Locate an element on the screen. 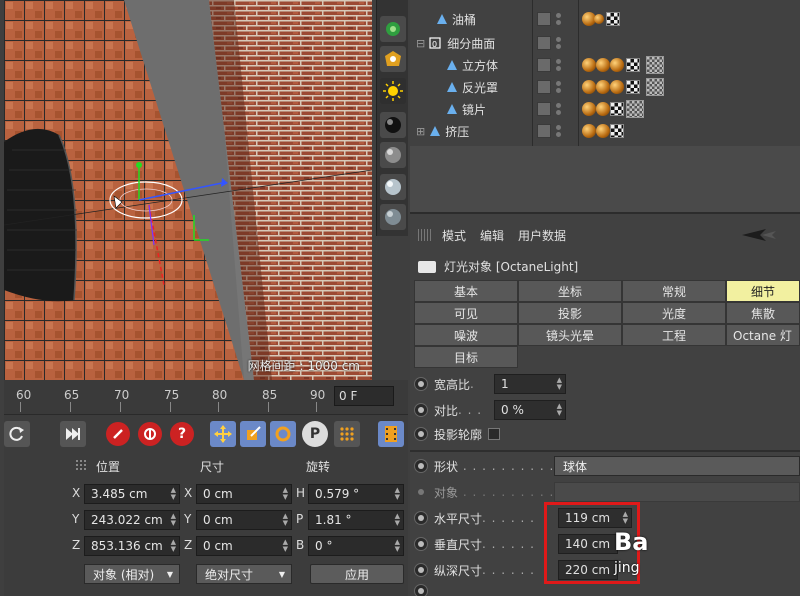  sphere-glass-icon is located at coordinates (393, 187).